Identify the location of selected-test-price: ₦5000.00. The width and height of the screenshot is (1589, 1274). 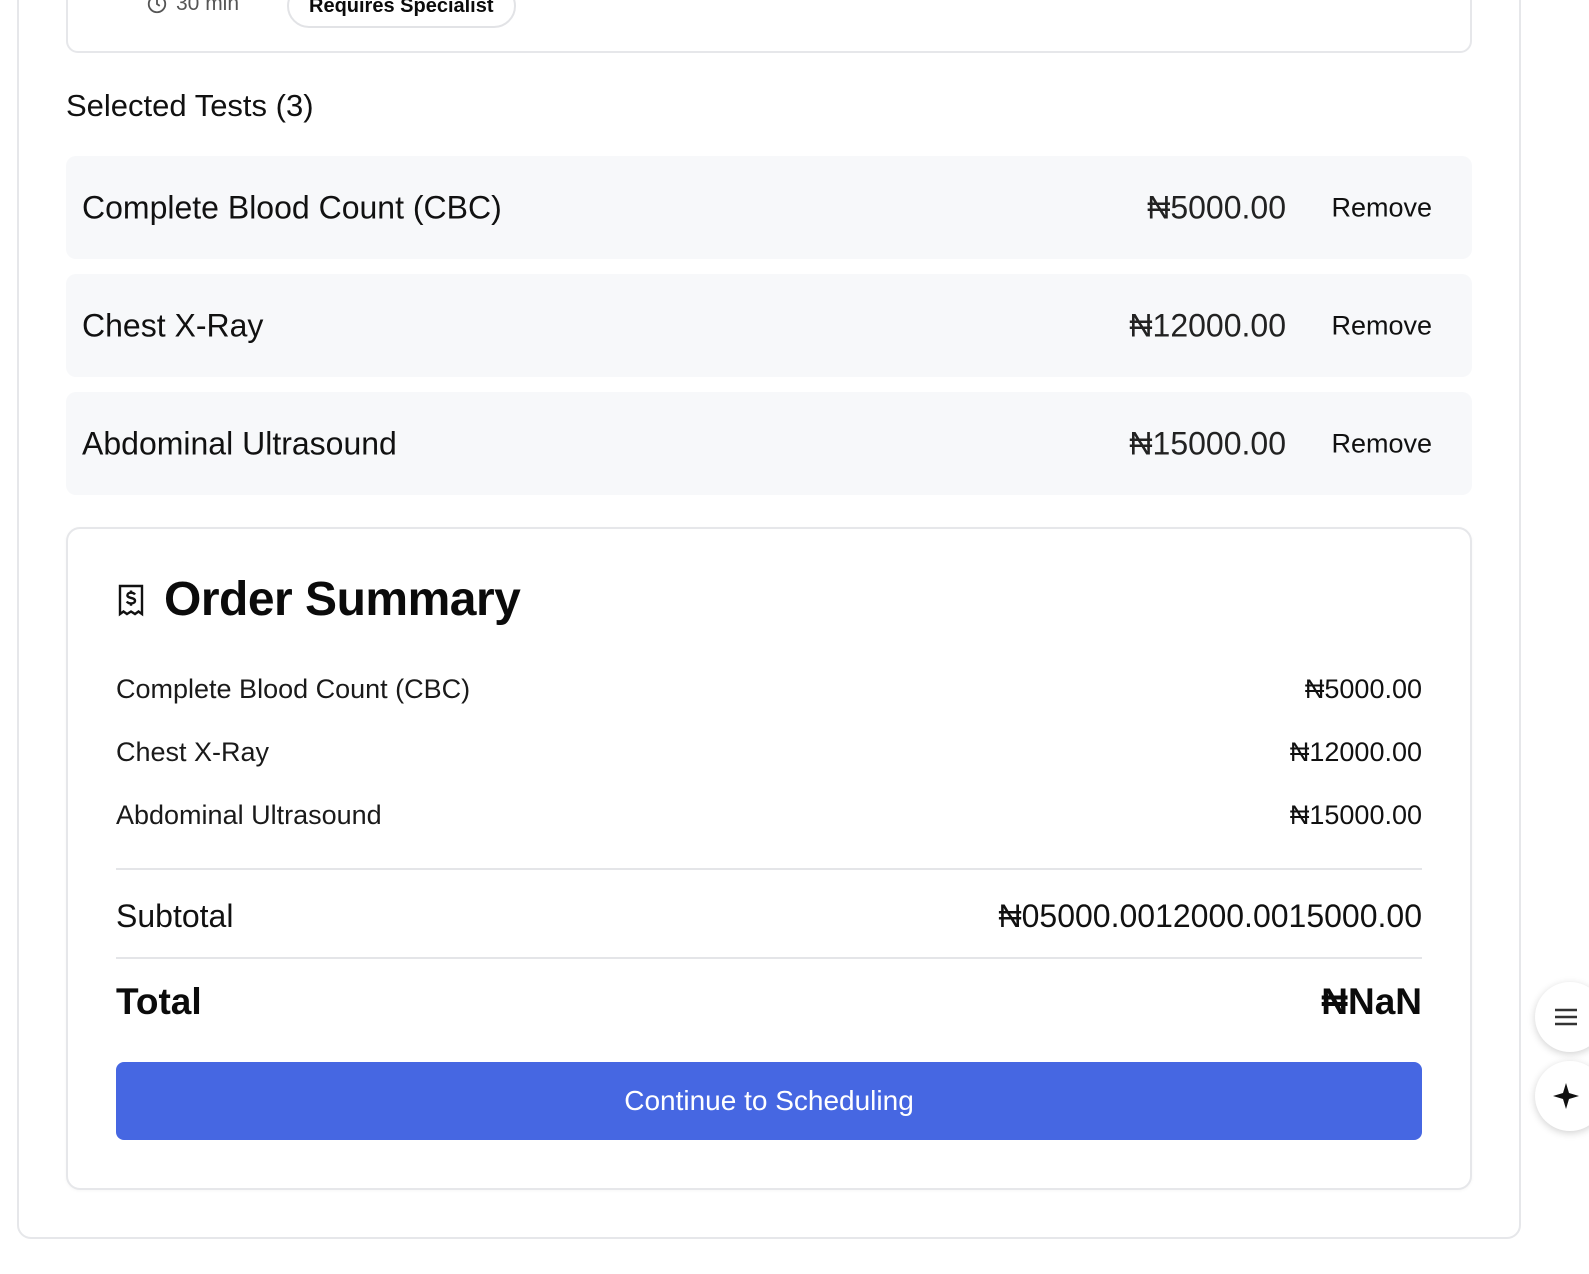
(1216, 207).